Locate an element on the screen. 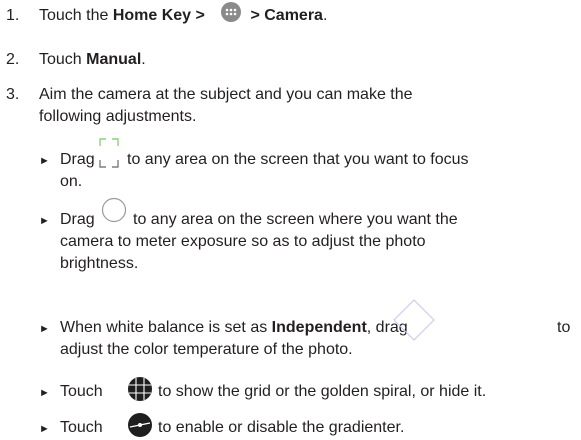 Image resolution: width=581 pixels, height=440 pixels. step-2-text: Touch Manual. is located at coordinates (92, 59).